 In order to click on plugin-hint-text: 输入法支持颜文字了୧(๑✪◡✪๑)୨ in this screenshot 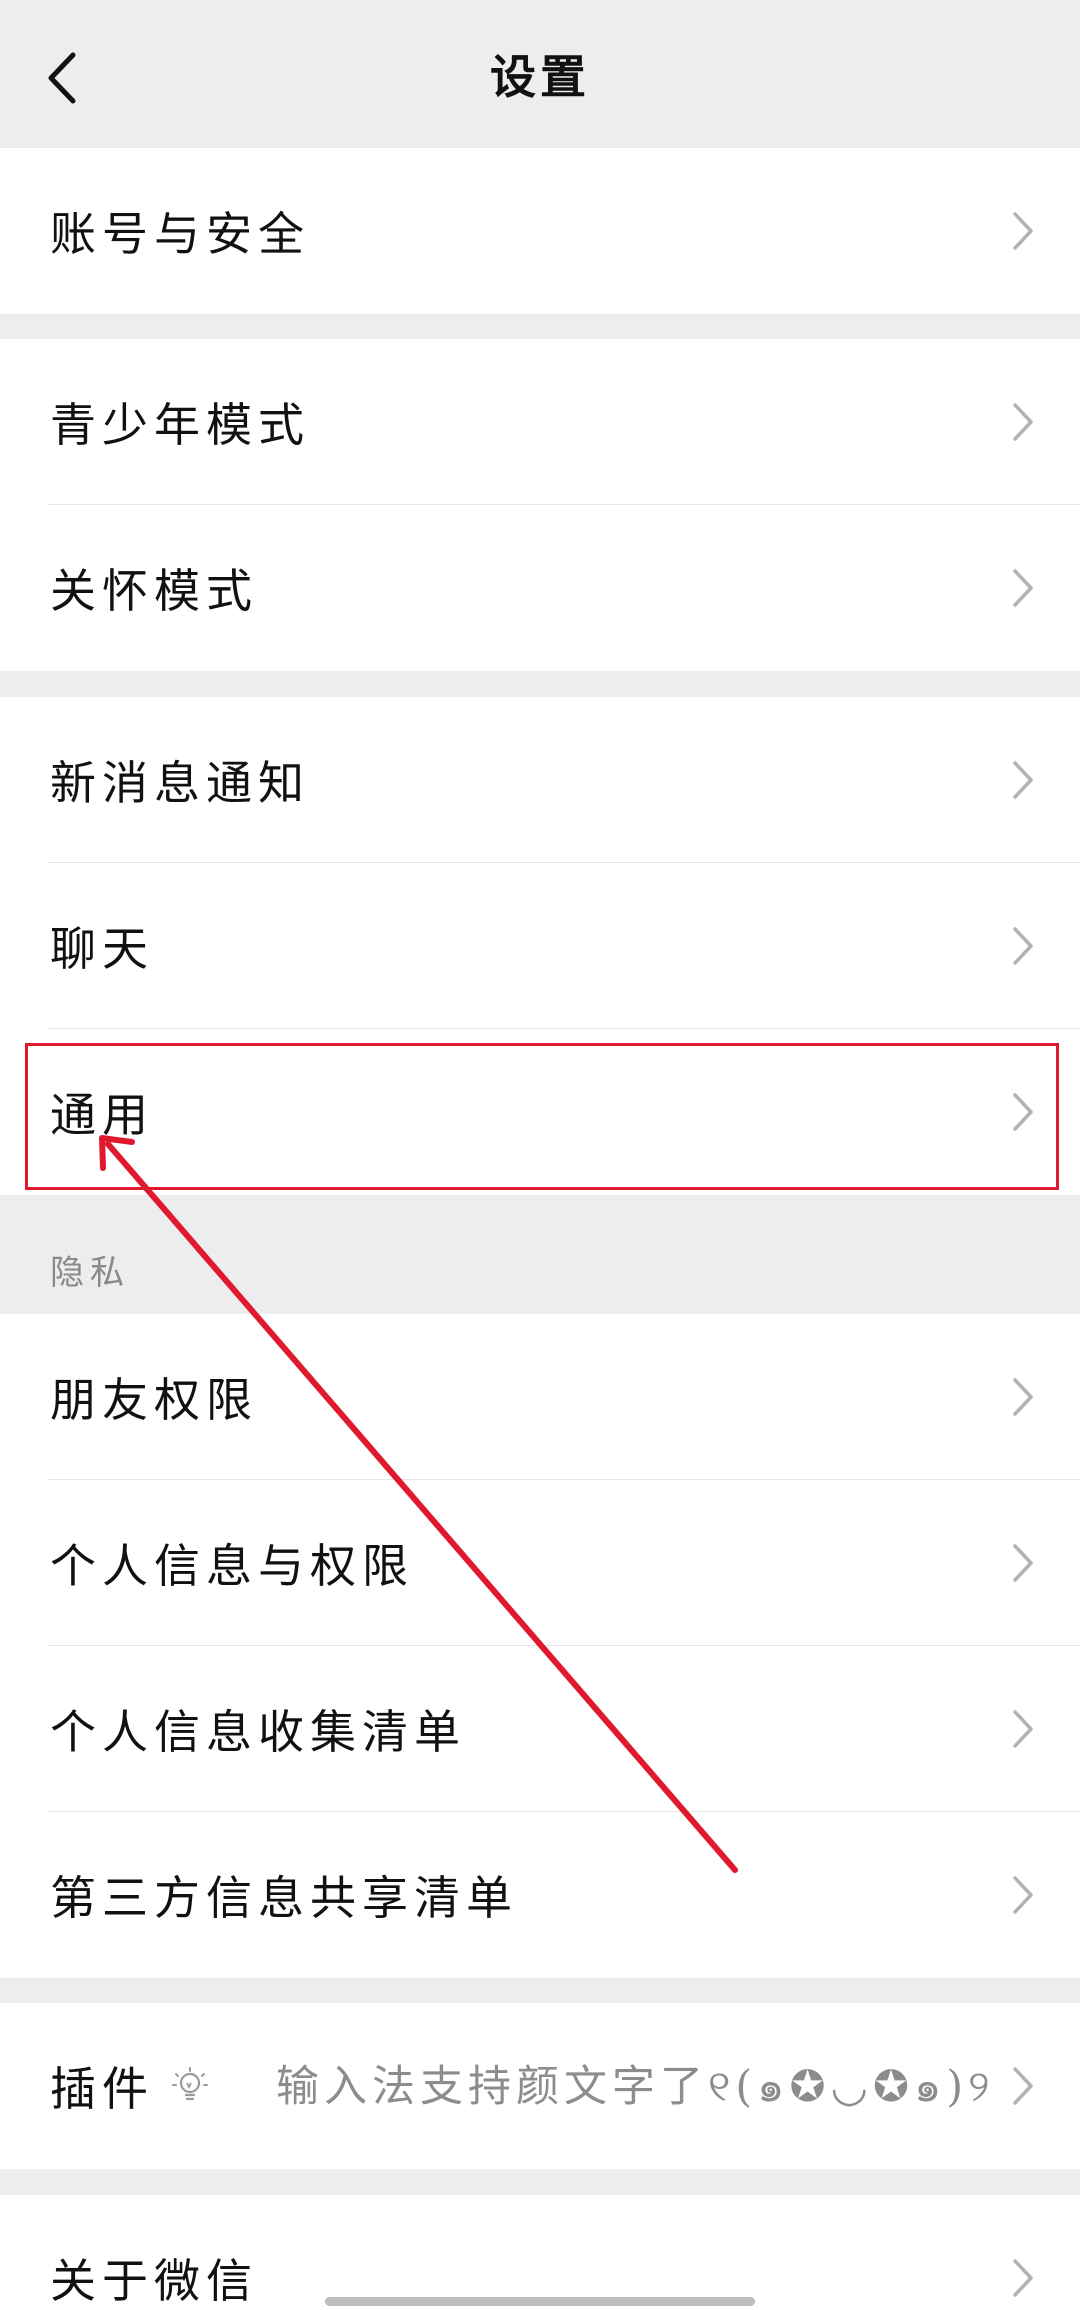, I will do `click(635, 2087)`.